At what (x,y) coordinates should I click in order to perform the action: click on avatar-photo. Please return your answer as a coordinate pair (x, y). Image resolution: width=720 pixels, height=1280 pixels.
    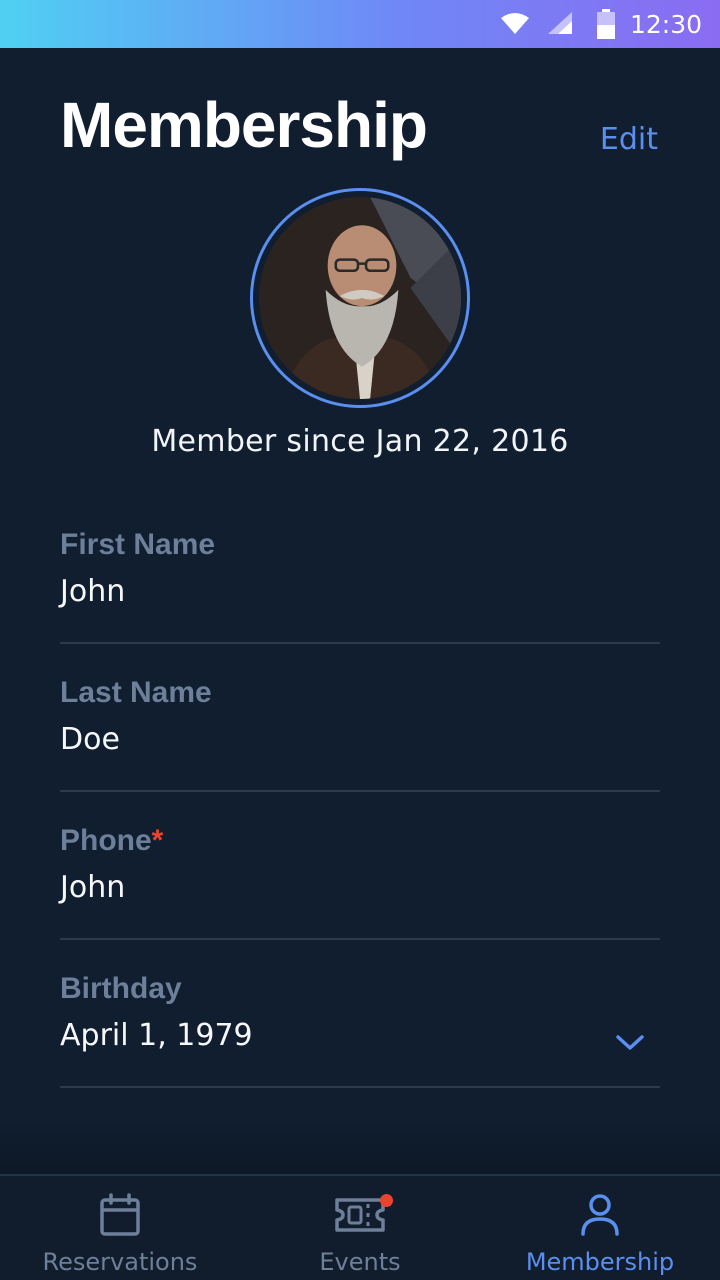
    Looking at the image, I should click on (360, 298).